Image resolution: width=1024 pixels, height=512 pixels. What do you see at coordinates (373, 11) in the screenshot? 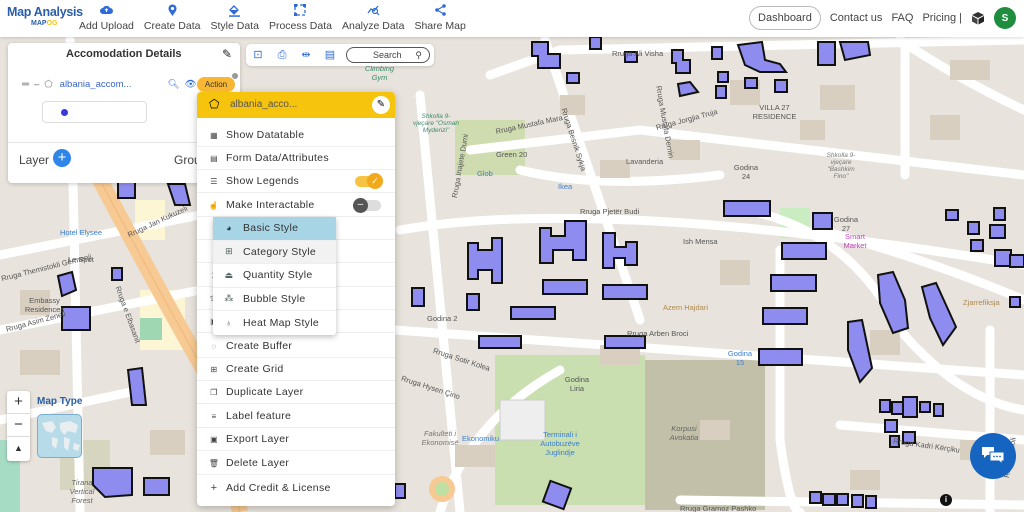
I see `analyze-icon` at bounding box center [373, 11].